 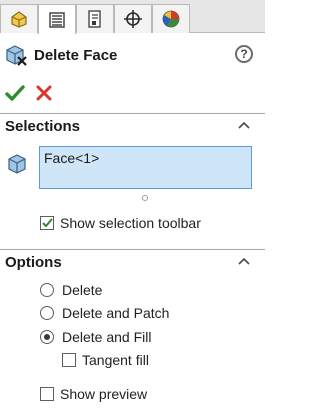 What do you see at coordinates (47, 337) in the screenshot?
I see `delete-and-fill-radio` at bounding box center [47, 337].